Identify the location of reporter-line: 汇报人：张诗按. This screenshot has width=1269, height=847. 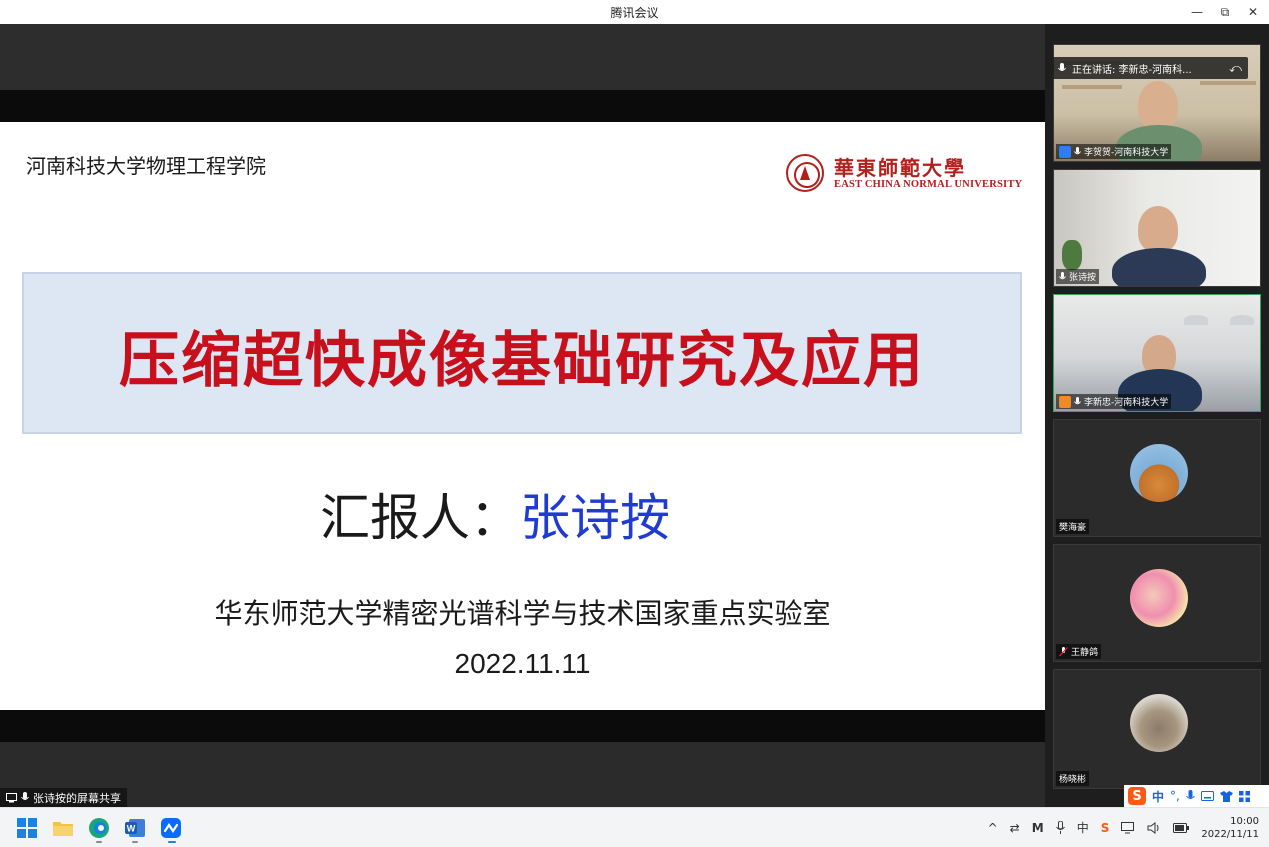
(495, 514).